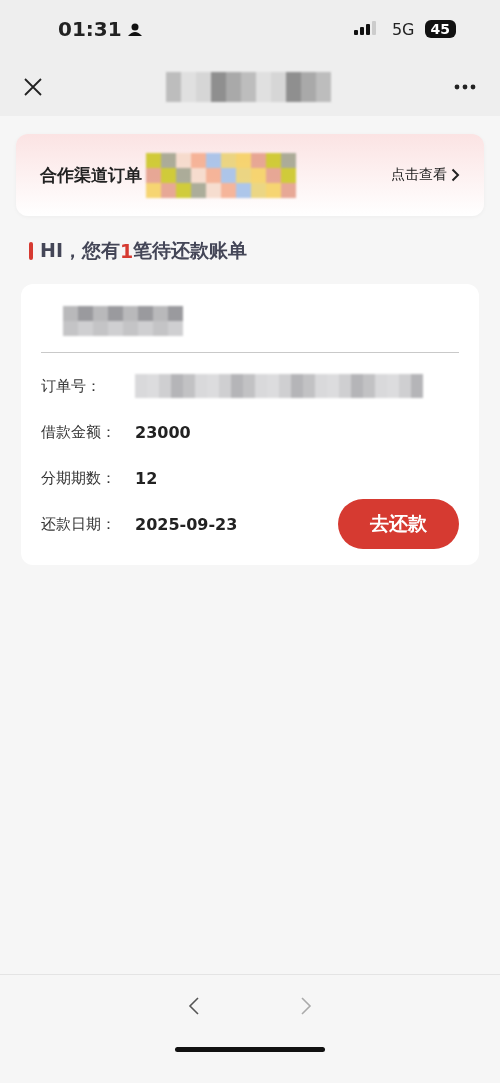 This screenshot has width=500, height=1083. I want to click on repay-button: 去还款, so click(398, 524).